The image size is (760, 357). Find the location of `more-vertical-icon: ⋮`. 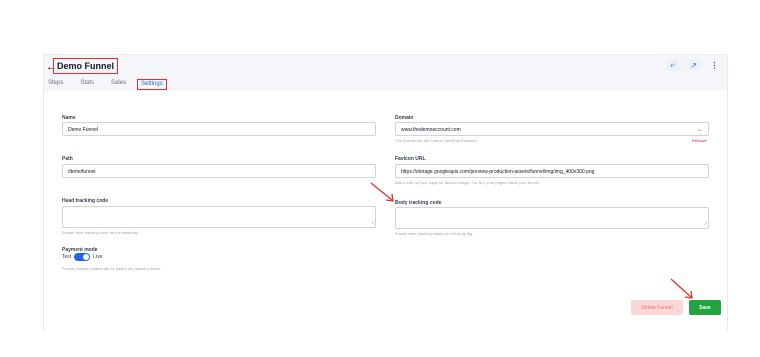

more-vertical-icon: ⋮ is located at coordinates (714, 65).